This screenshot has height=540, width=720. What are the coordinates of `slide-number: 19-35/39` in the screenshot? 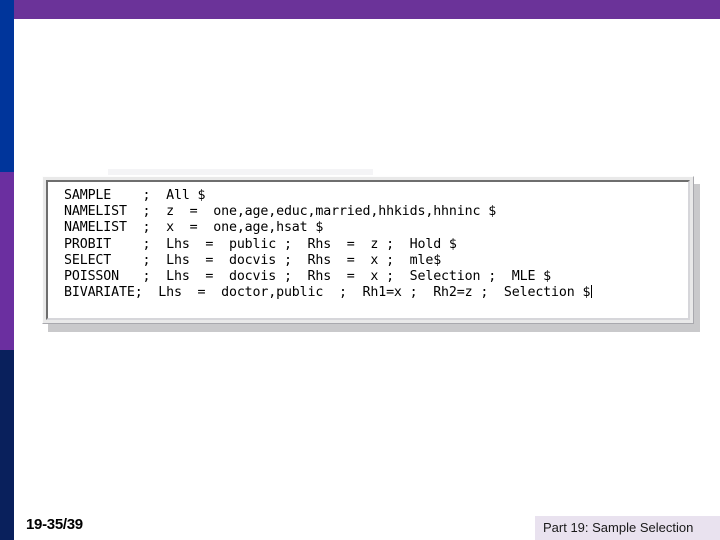 It's located at (54, 524).